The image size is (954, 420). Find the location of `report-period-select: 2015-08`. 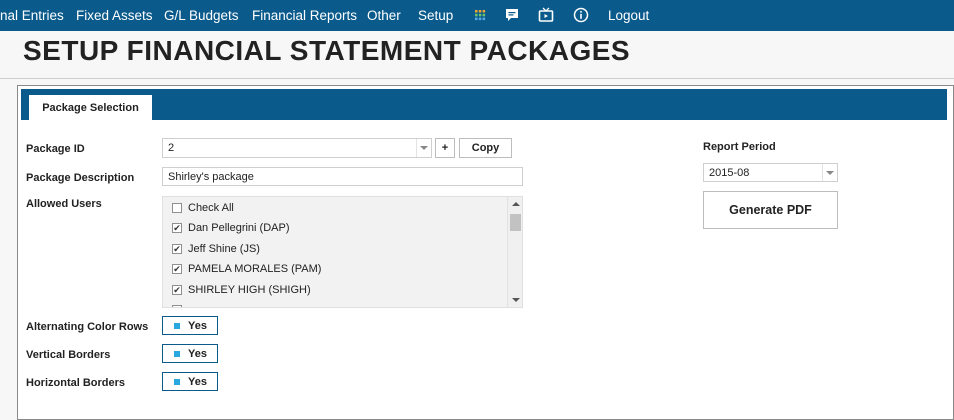

report-period-select: 2015-08 is located at coordinates (770, 172).